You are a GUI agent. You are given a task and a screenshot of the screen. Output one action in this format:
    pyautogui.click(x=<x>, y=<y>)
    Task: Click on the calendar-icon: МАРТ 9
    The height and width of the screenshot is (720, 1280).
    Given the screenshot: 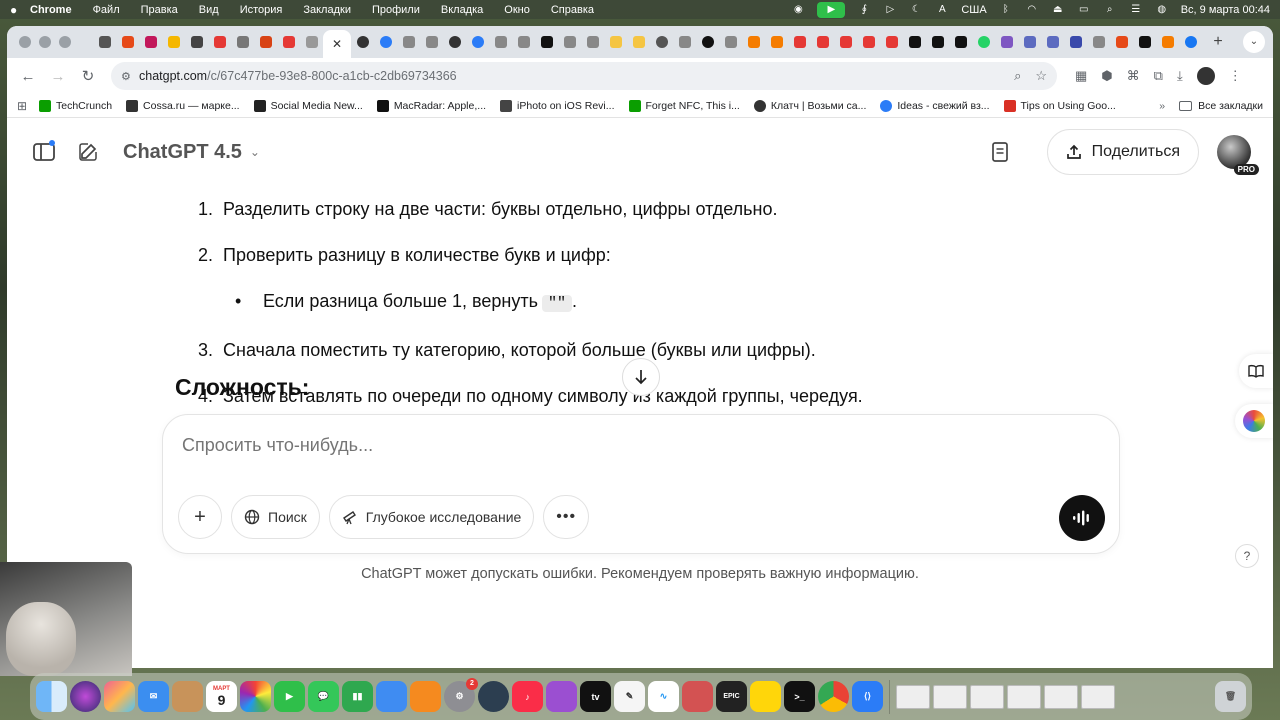 What is the action you would take?
    pyautogui.click(x=221, y=696)
    